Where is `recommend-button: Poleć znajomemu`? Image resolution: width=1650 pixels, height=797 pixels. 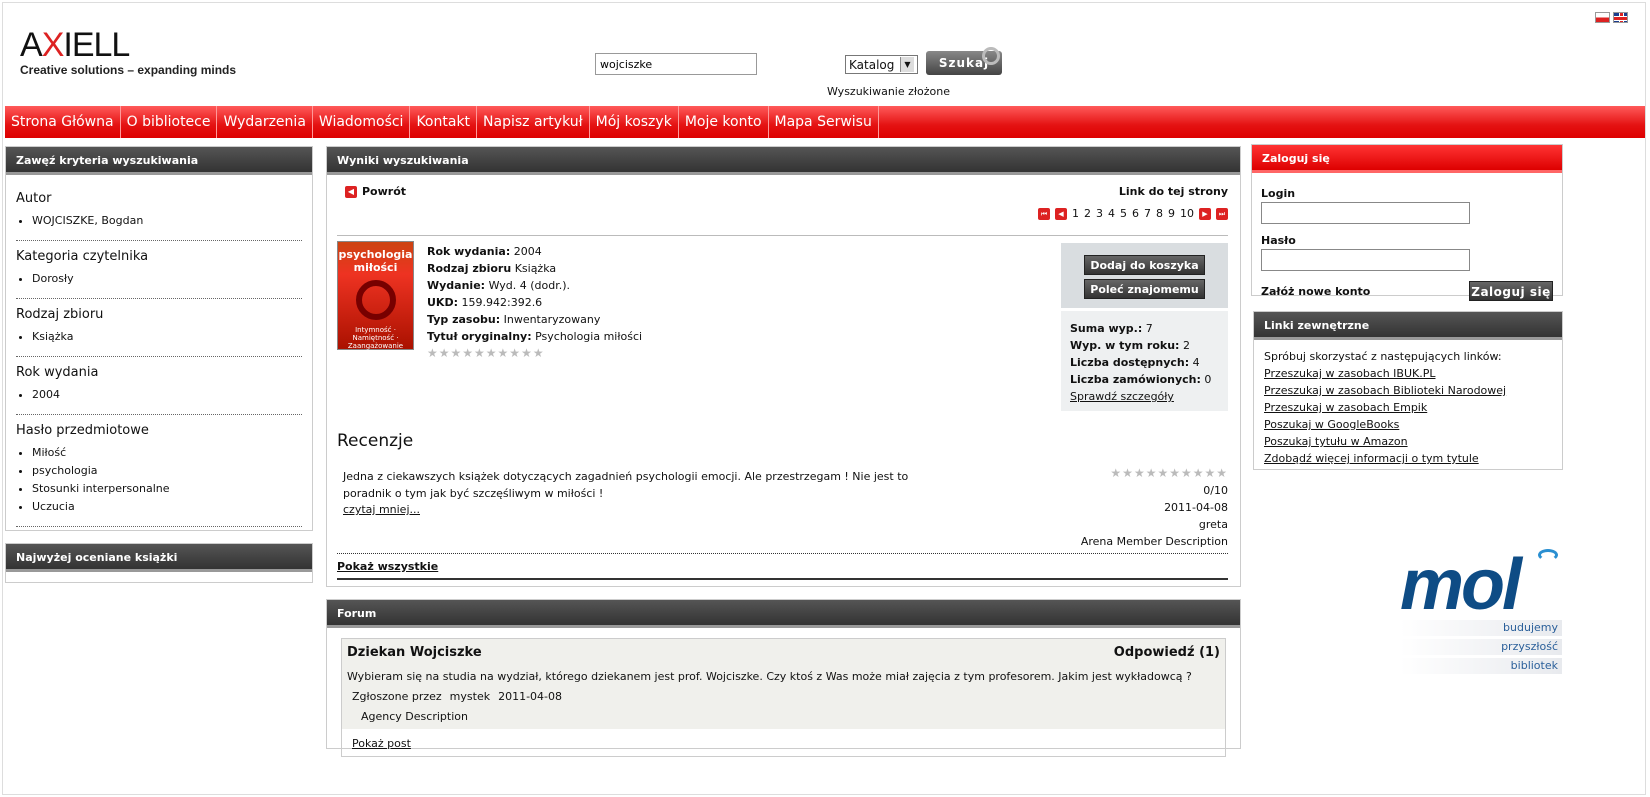 recommend-button: Poleć znajomemu is located at coordinates (1144, 289).